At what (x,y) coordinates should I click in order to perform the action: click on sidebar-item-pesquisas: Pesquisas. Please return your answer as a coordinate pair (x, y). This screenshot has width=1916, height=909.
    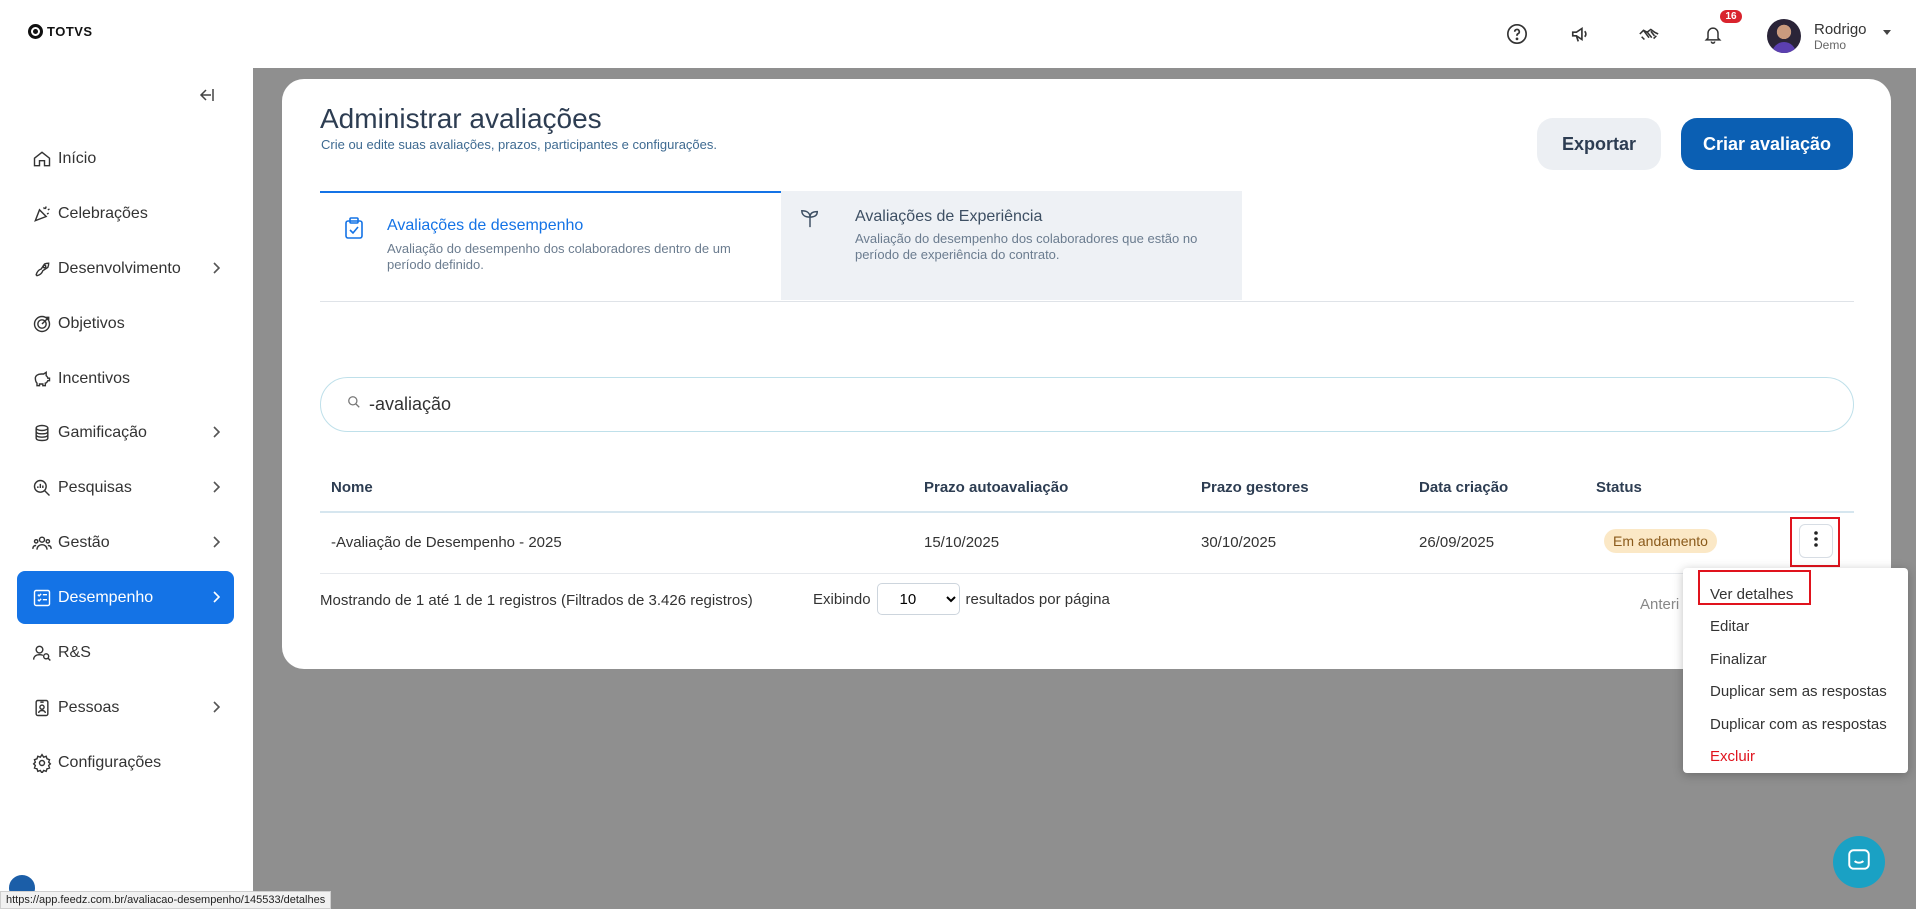
    Looking at the image, I should click on (125, 487).